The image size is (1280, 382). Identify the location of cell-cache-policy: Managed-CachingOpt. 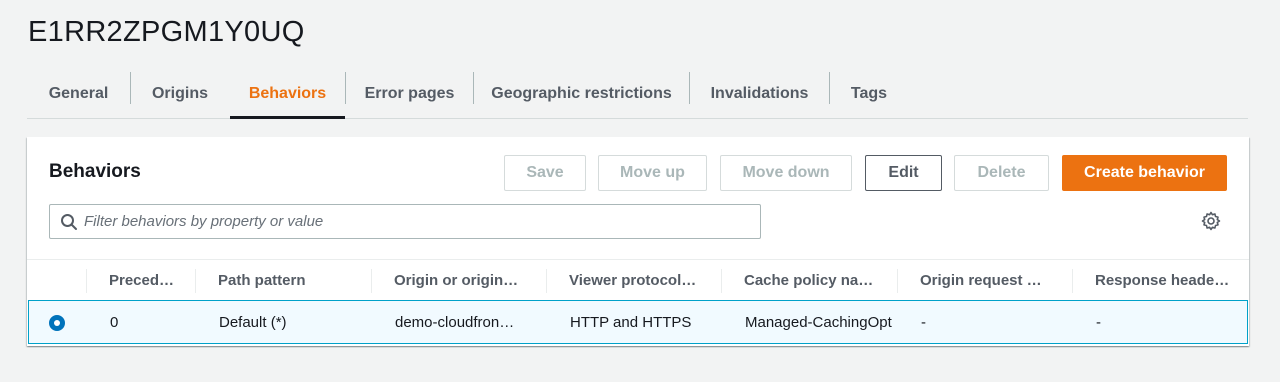
(818, 322).